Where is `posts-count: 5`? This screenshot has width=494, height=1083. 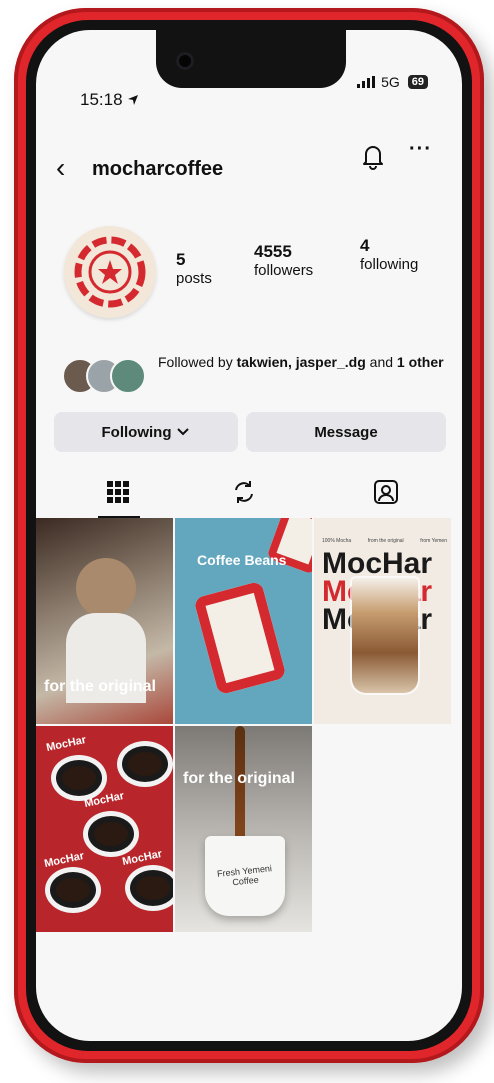
posts-count: 5 is located at coordinates (181, 259).